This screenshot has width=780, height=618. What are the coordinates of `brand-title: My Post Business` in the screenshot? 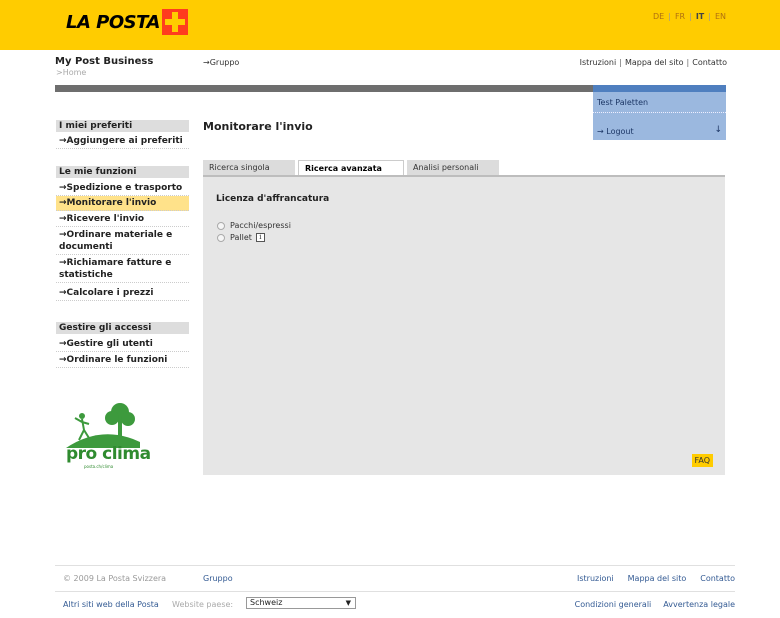 It's located at (104, 61).